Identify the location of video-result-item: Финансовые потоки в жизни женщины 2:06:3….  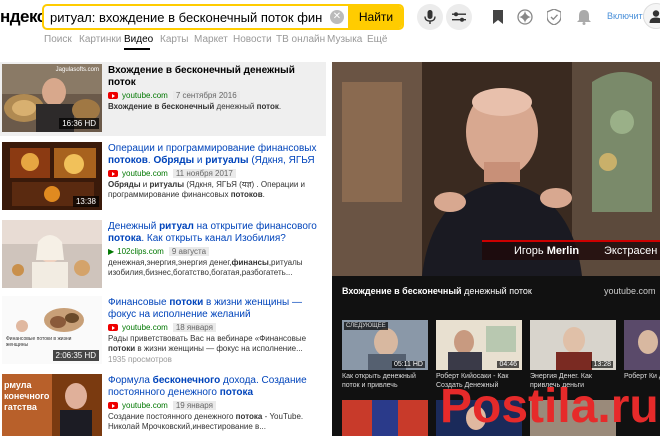
(163, 332).